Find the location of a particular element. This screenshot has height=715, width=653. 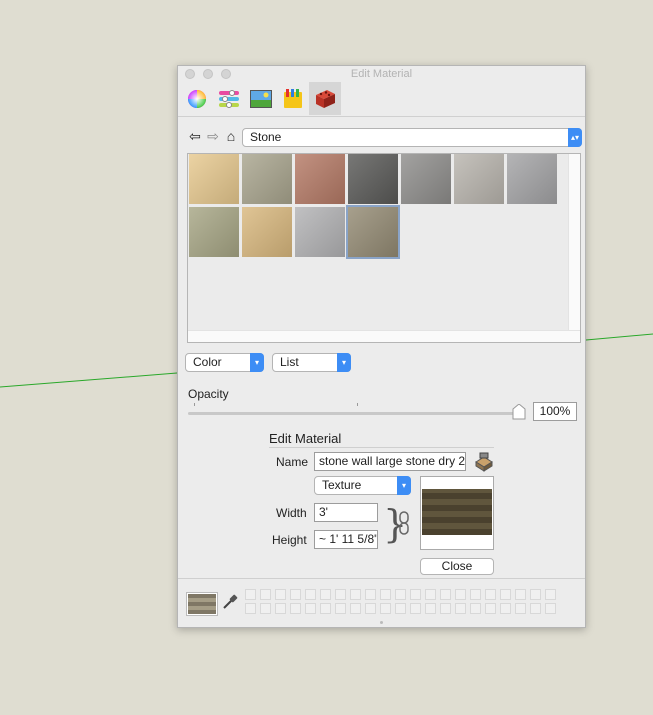

material-tile-red-brick-stone is located at coordinates (320, 179).